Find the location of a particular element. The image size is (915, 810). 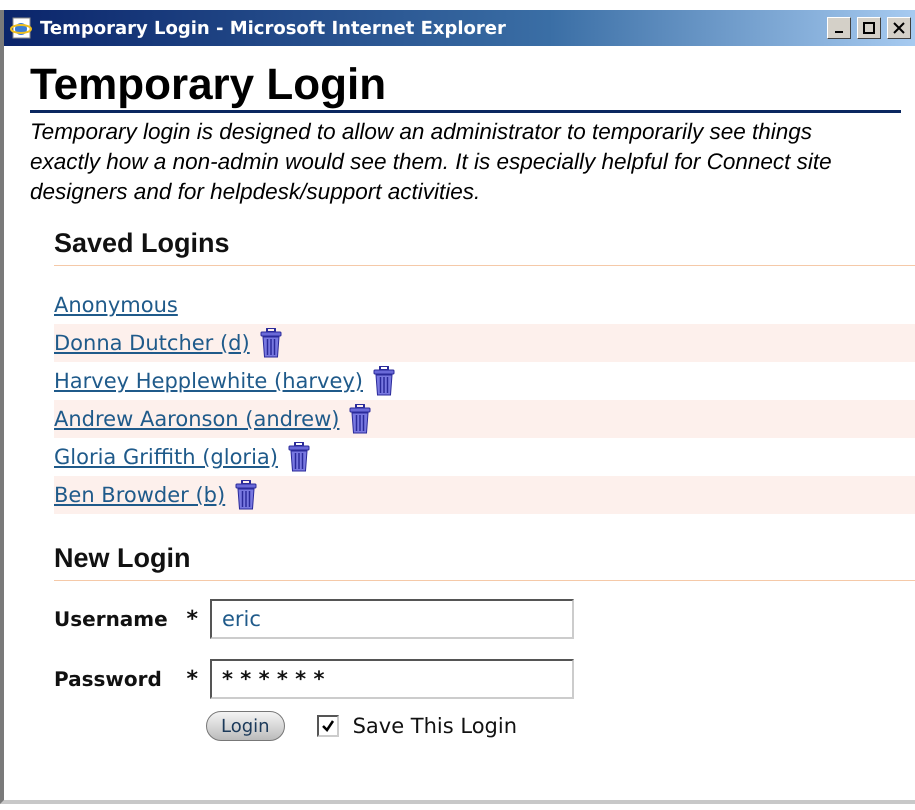

intro-text: Temporary login is designed to allow an administrator to temporarily see things exactly how a non-admin would see them. It is especially helpful for Connect site designers and for helpdesk/support activities. is located at coordinates (431, 162).